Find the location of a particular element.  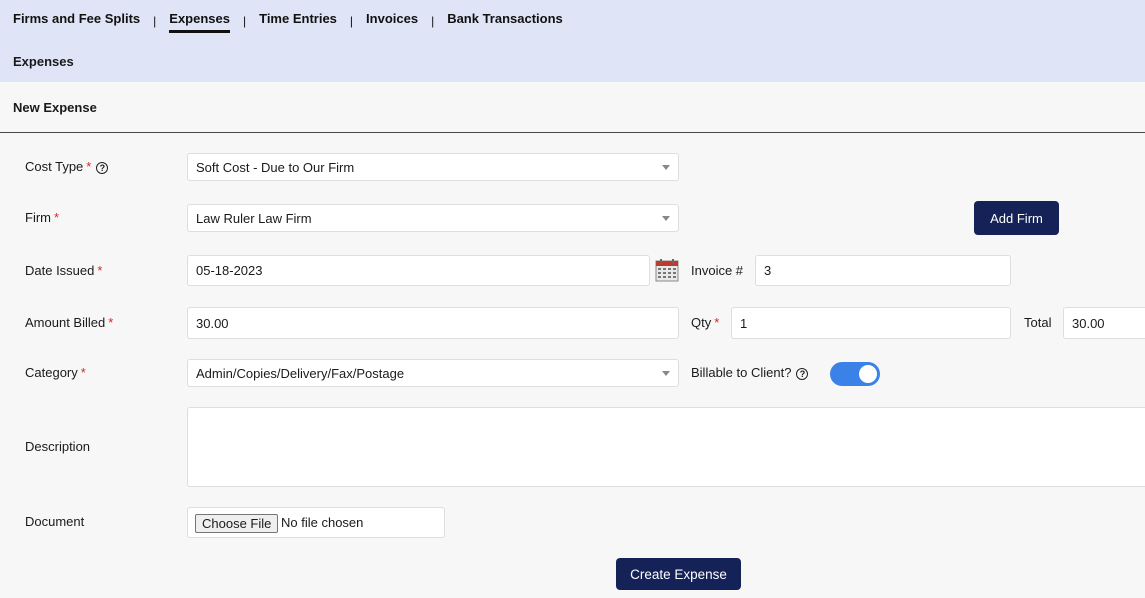

invoice-input: 3 is located at coordinates (883, 270).